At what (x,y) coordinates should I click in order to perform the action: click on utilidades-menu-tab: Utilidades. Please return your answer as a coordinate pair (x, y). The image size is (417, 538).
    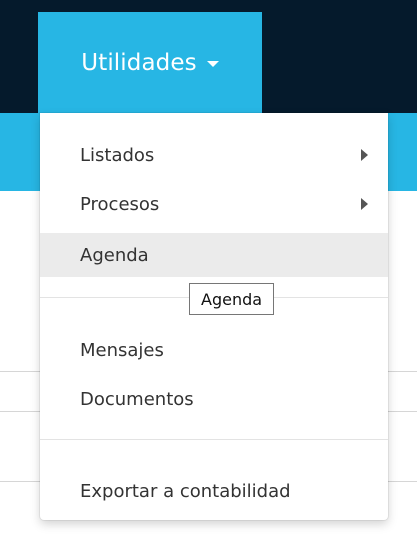
    Looking at the image, I should click on (150, 62).